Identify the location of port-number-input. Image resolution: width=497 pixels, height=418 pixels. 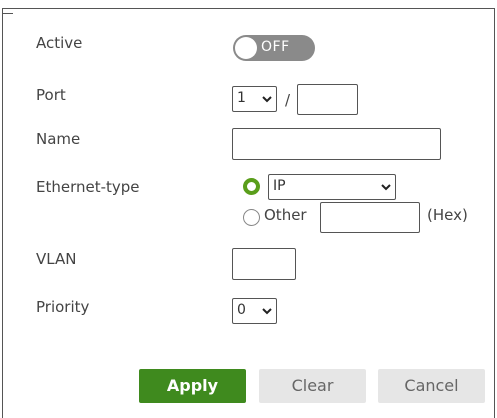
(327, 99).